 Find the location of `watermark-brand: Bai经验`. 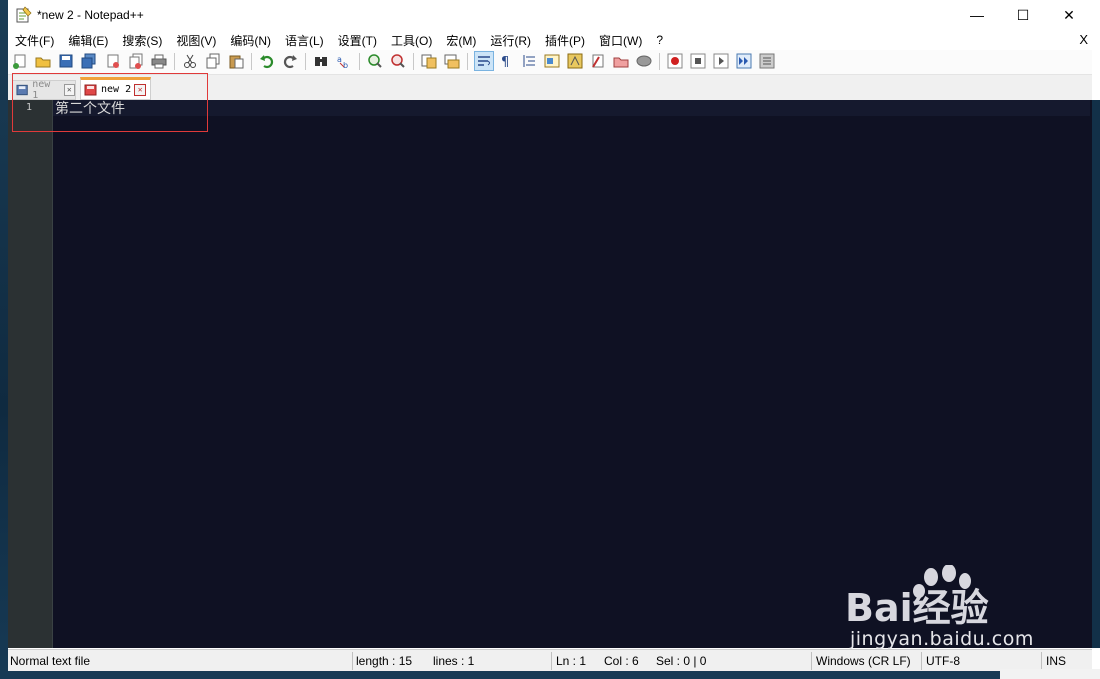

watermark-brand: Bai经验 is located at coordinates (917, 608).